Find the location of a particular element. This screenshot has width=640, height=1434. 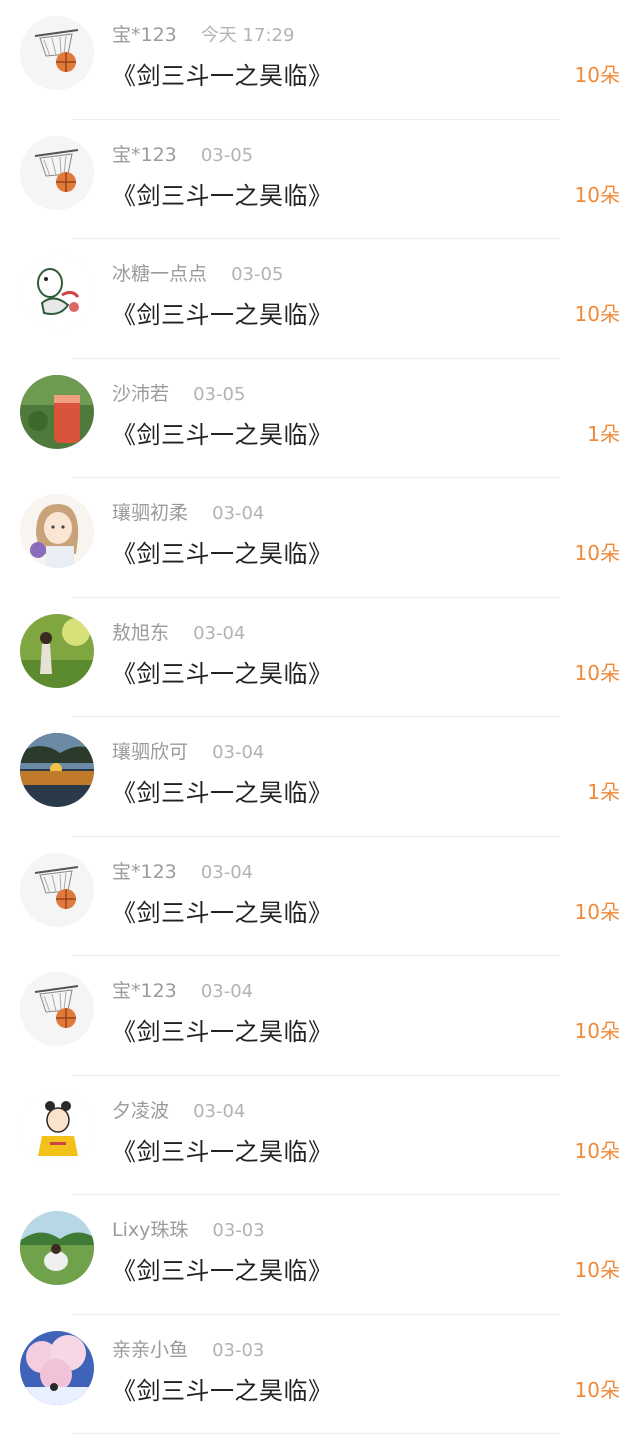

list-item: 瓖驷初柔 03-04 《剑三斗一之昊临》 10朵 is located at coordinates (320, 538).